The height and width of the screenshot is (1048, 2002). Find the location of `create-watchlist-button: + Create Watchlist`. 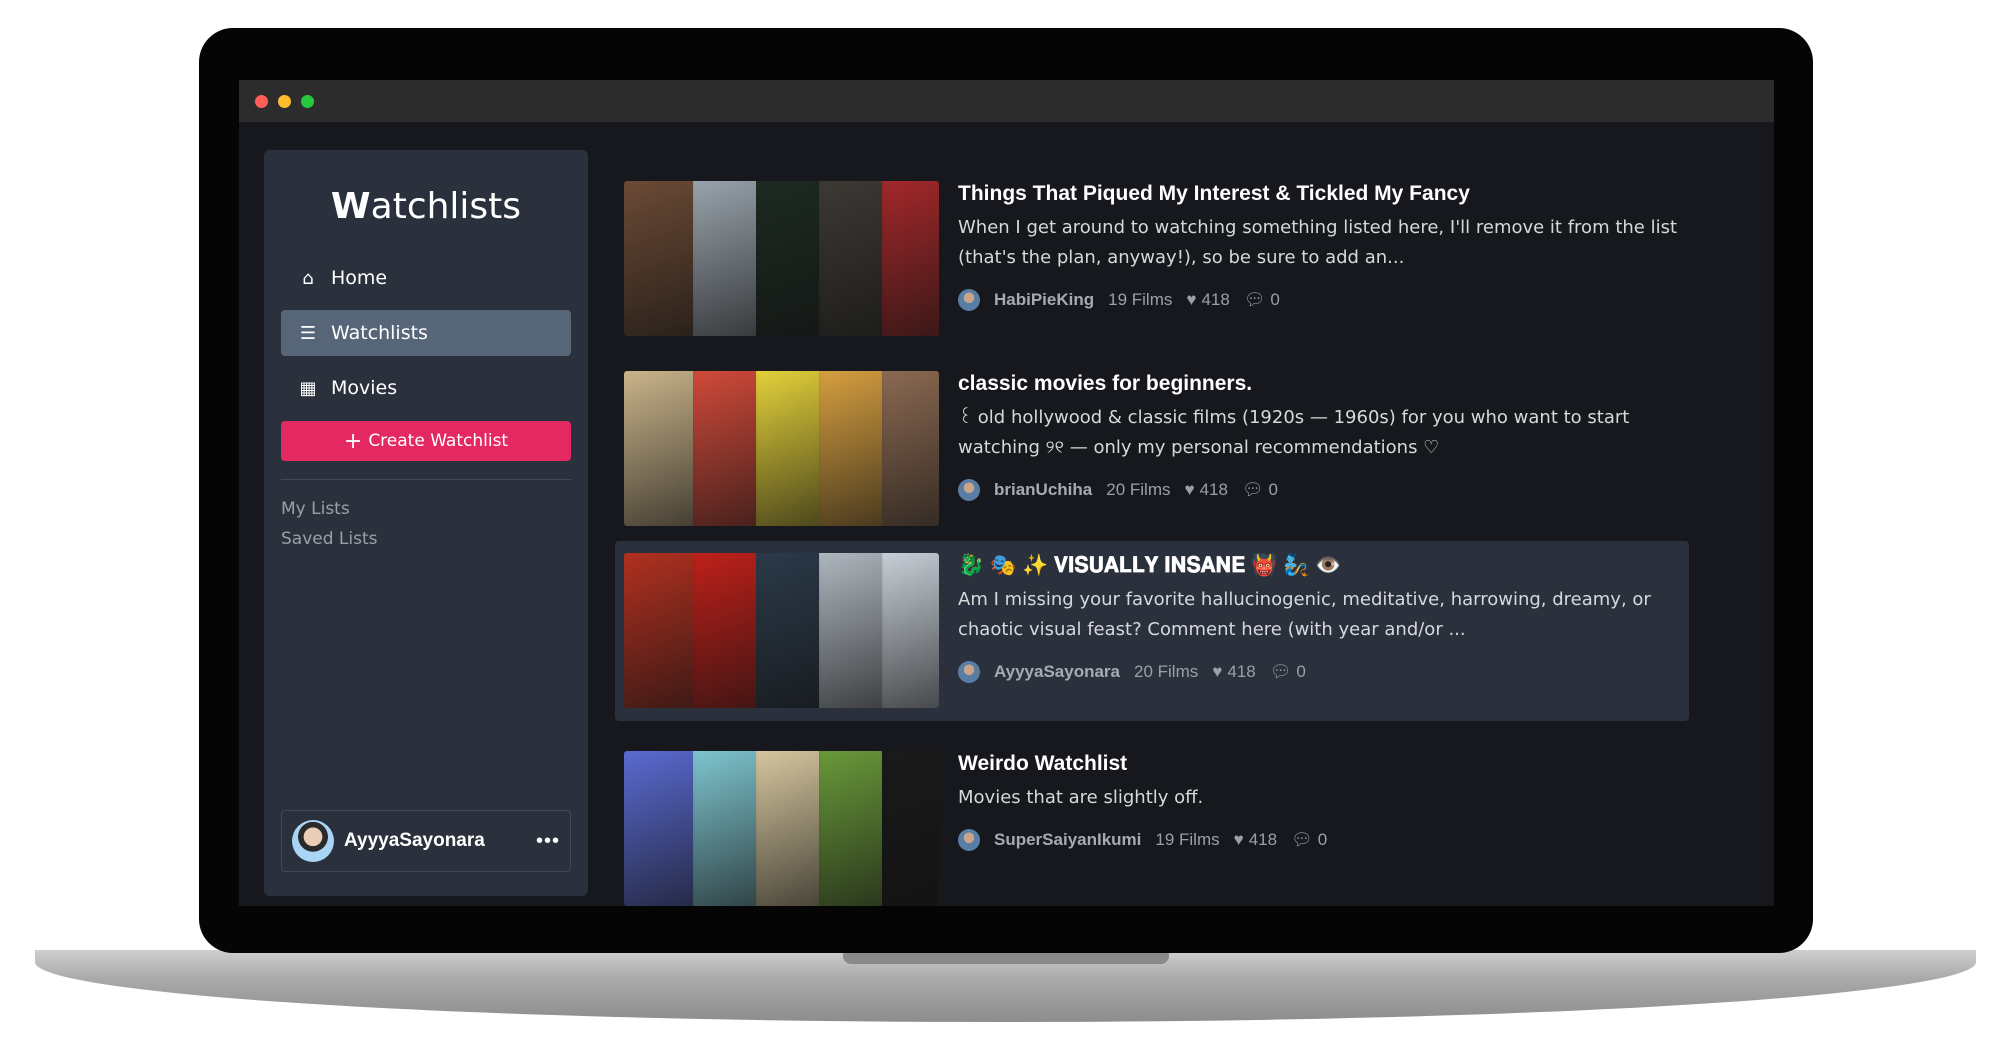

create-watchlist-button: + Create Watchlist is located at coordinates (426, 441).